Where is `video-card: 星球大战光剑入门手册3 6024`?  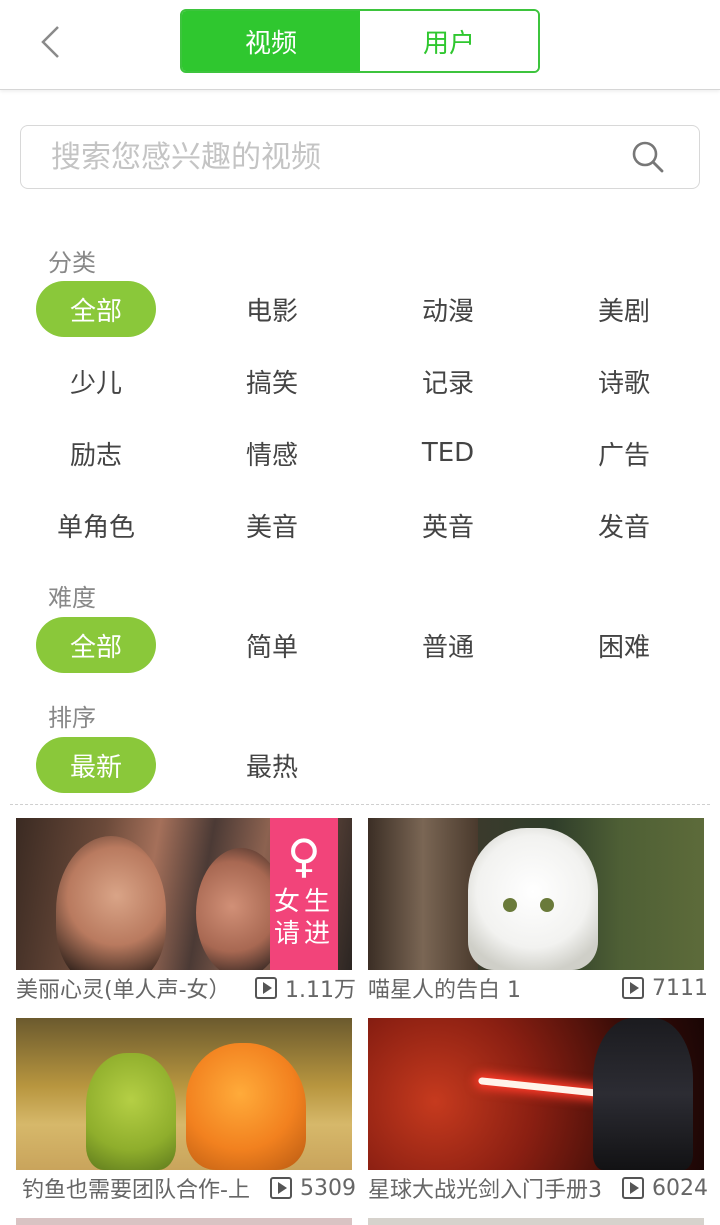
video-card: 星球大战光剑入门手册3 6024 is located at coordinates (538, 1110).